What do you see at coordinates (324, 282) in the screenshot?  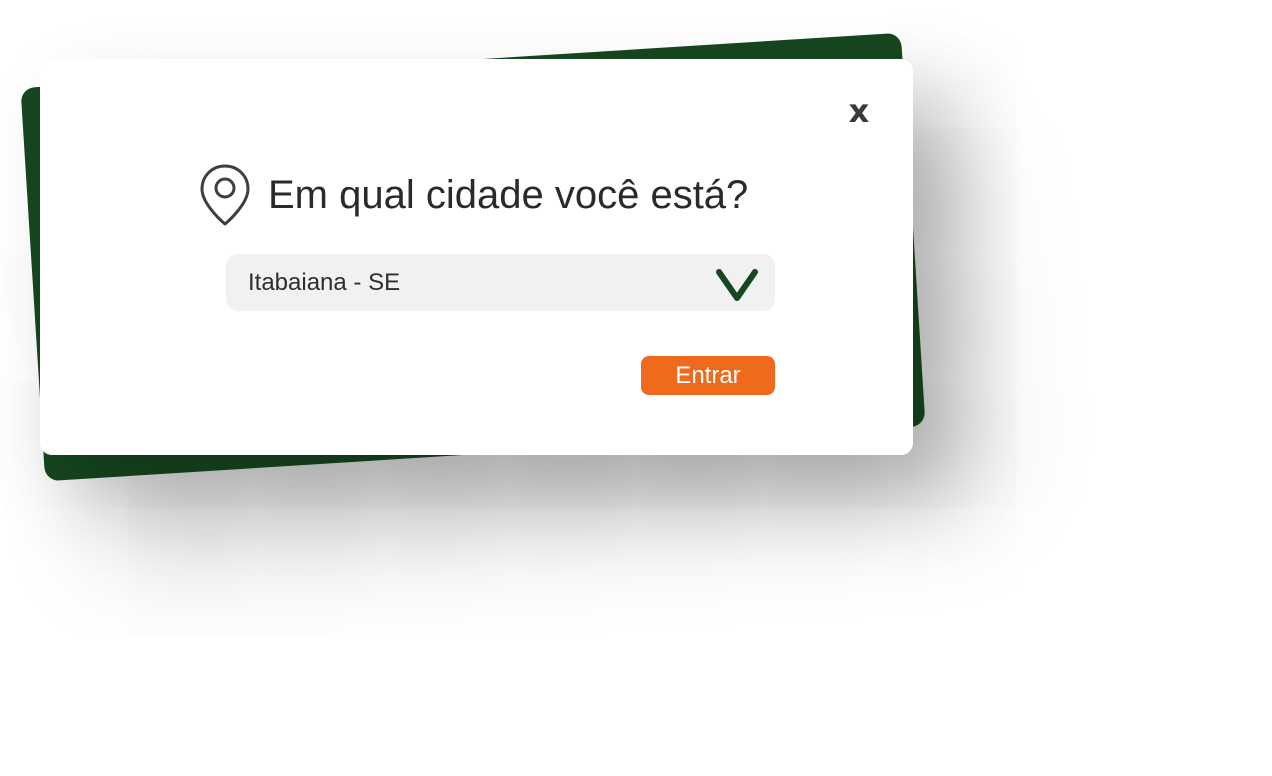 I see `city-select-value: Itabaiana - SE` at bounding box center [324, 282].